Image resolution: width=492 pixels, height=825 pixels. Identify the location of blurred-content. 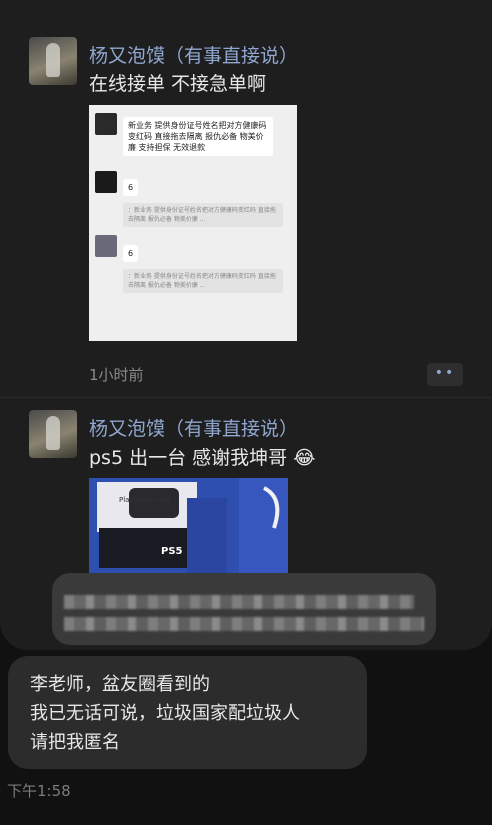
(244, 609).